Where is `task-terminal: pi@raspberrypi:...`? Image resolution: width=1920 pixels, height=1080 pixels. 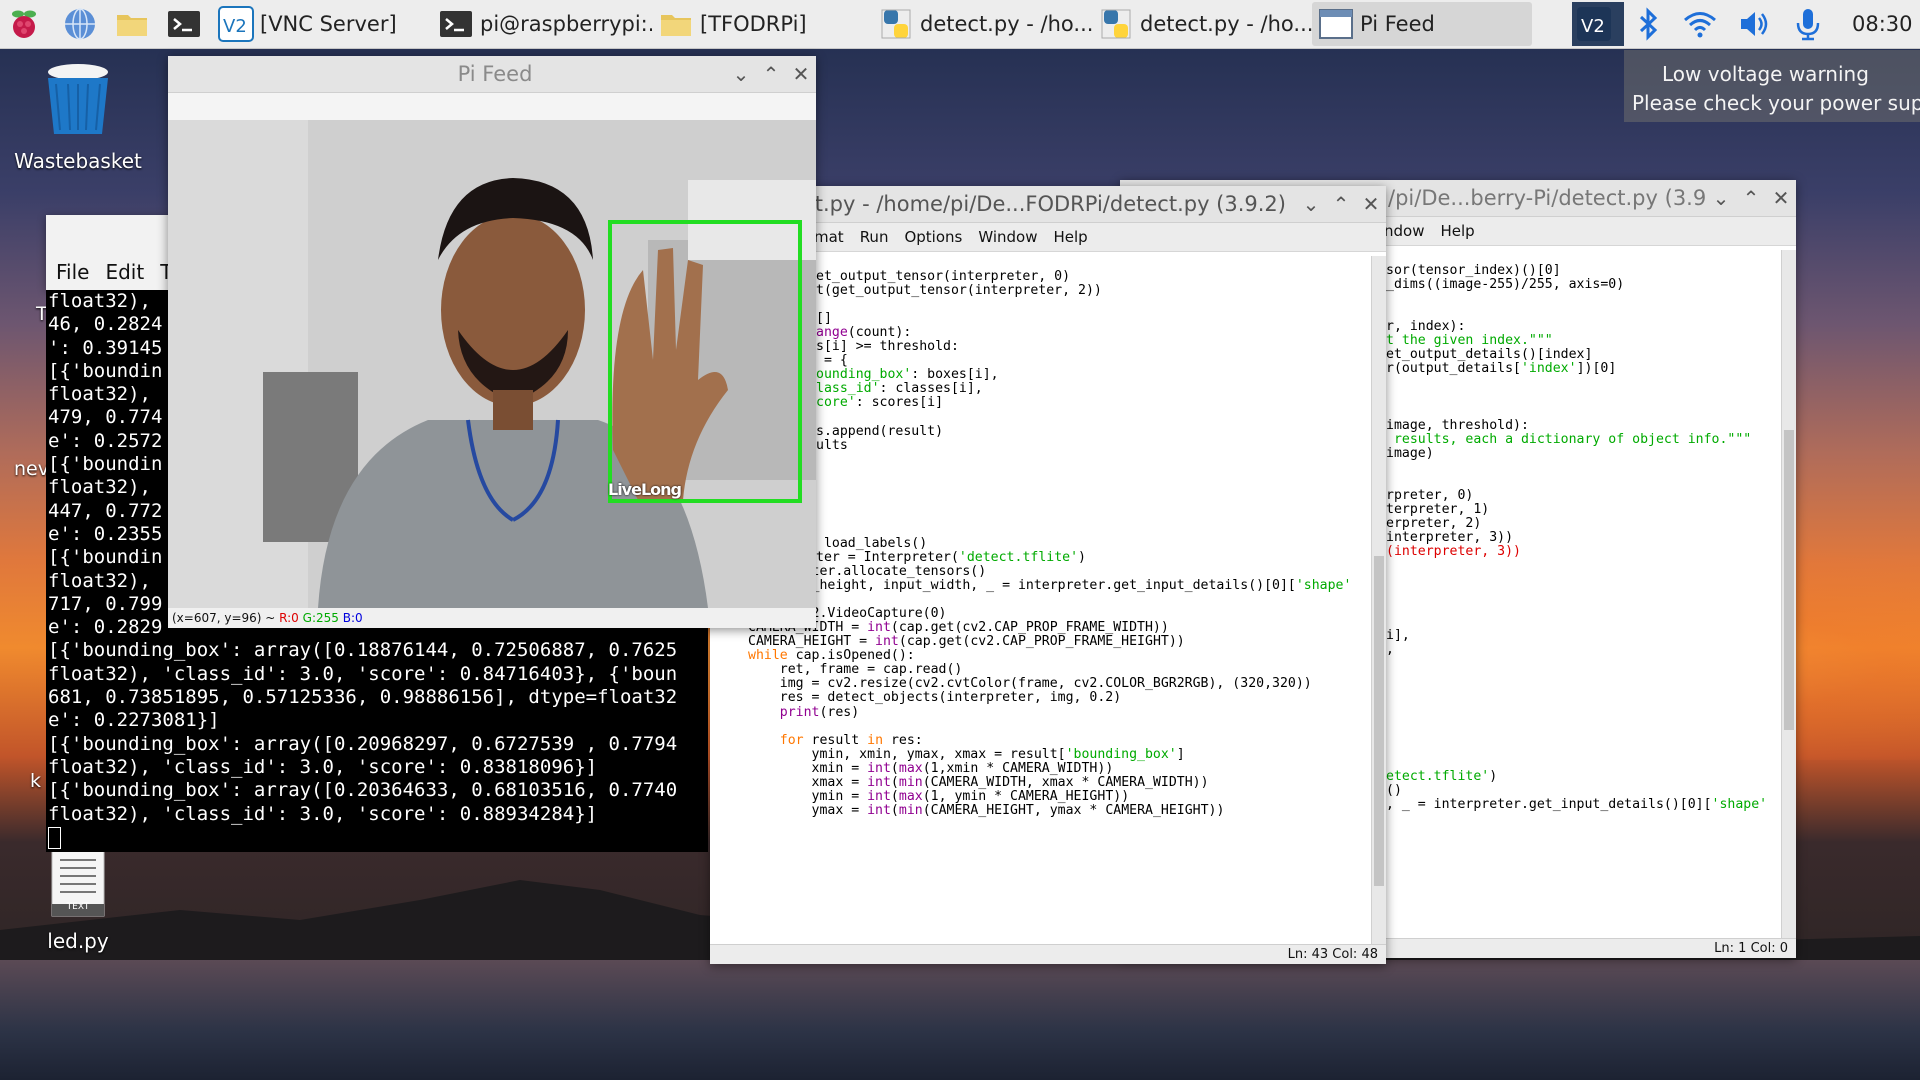
task-terminal: pi@raspberrypi:... is located at coordinates (542, 24).